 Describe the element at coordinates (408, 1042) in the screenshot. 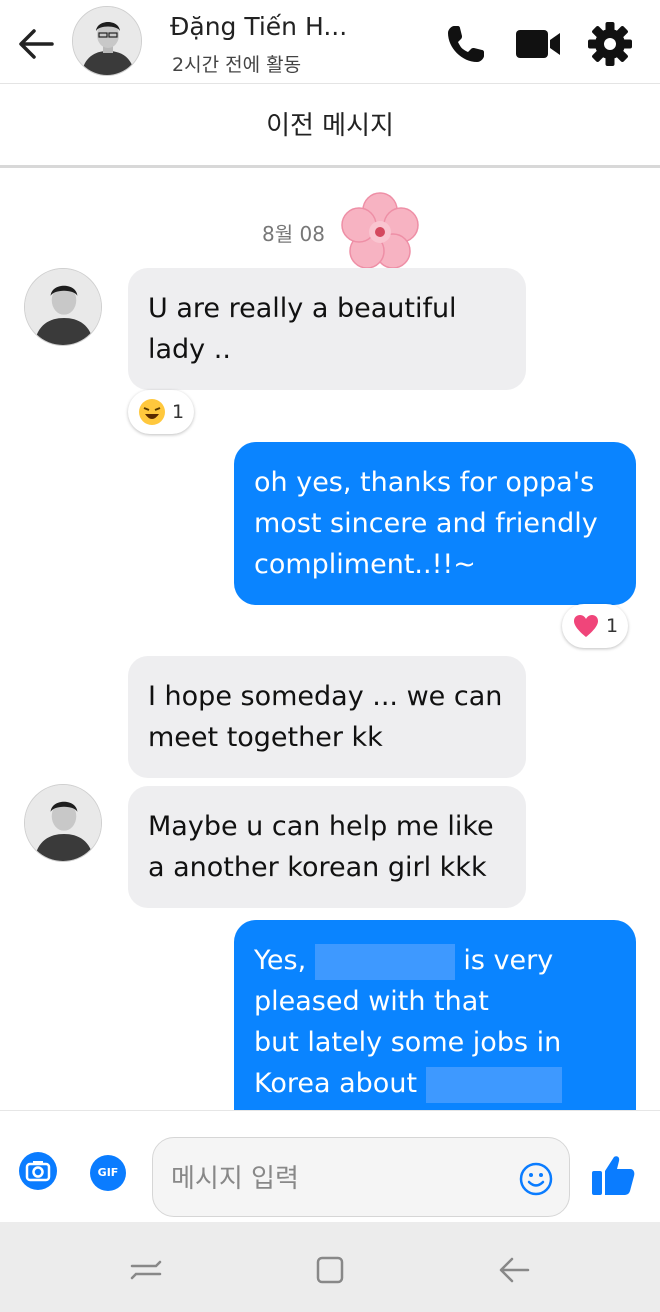

I see `message-text-line: but lately some jobs in` at that location.